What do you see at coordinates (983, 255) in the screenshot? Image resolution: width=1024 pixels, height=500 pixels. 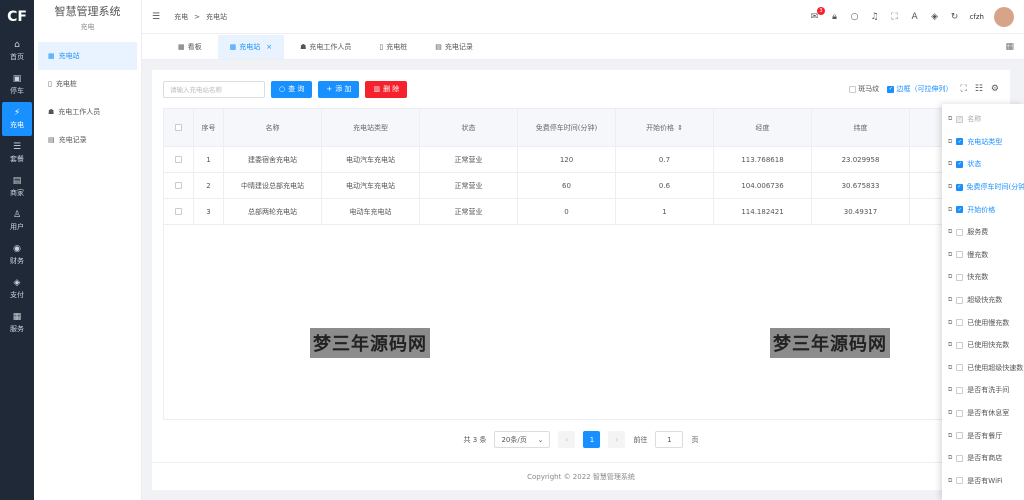 I see `column-toggle-item: ⧉ 慢充数` at bounding box center [983, 255].